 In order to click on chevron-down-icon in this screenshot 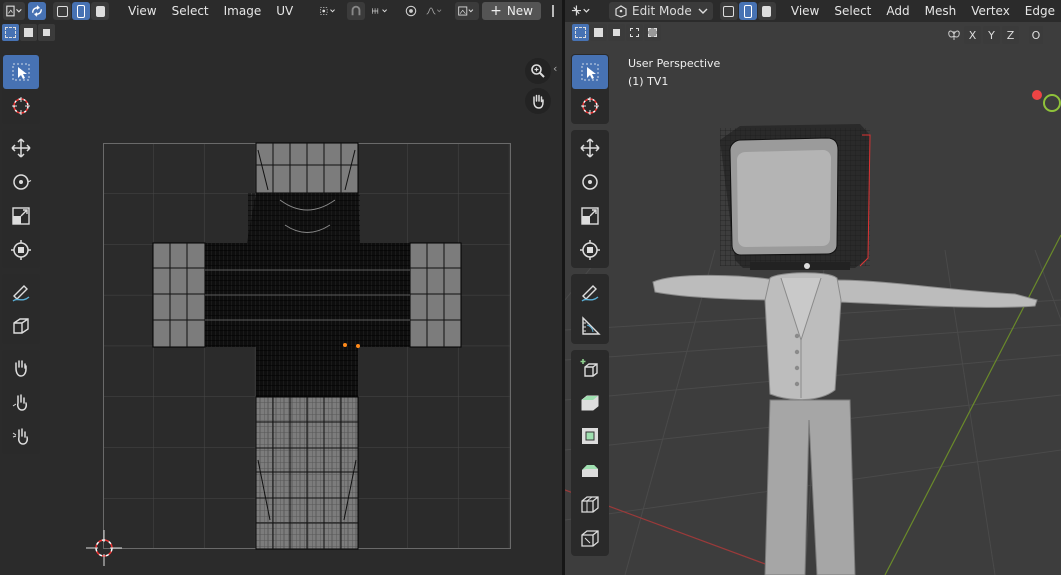, I will do `click(703, 11)`.